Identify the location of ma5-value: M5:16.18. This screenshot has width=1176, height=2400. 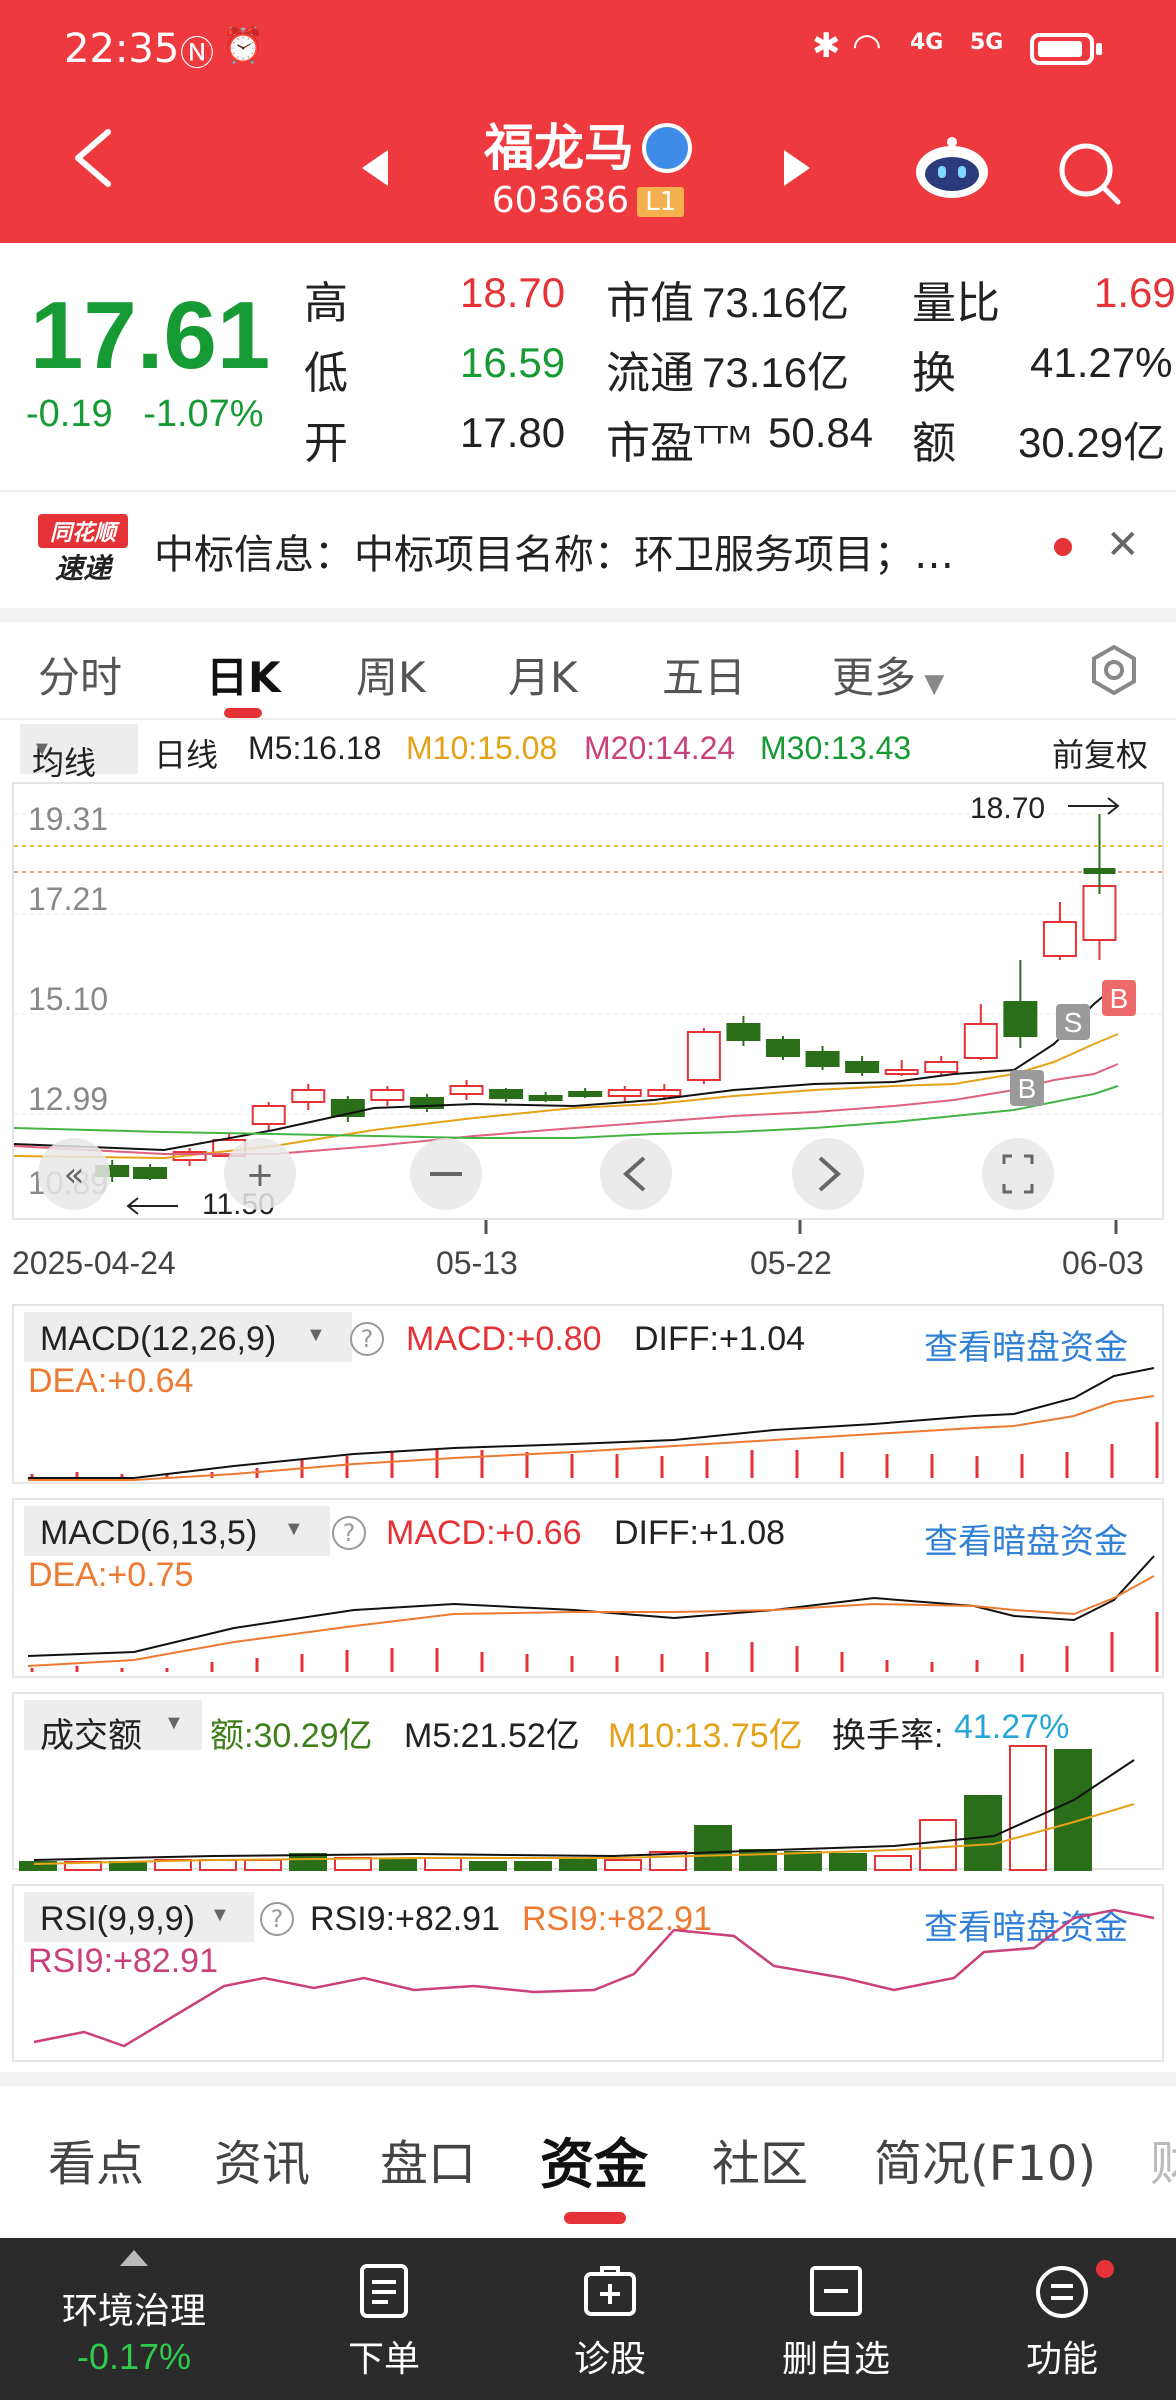
(315, 748).